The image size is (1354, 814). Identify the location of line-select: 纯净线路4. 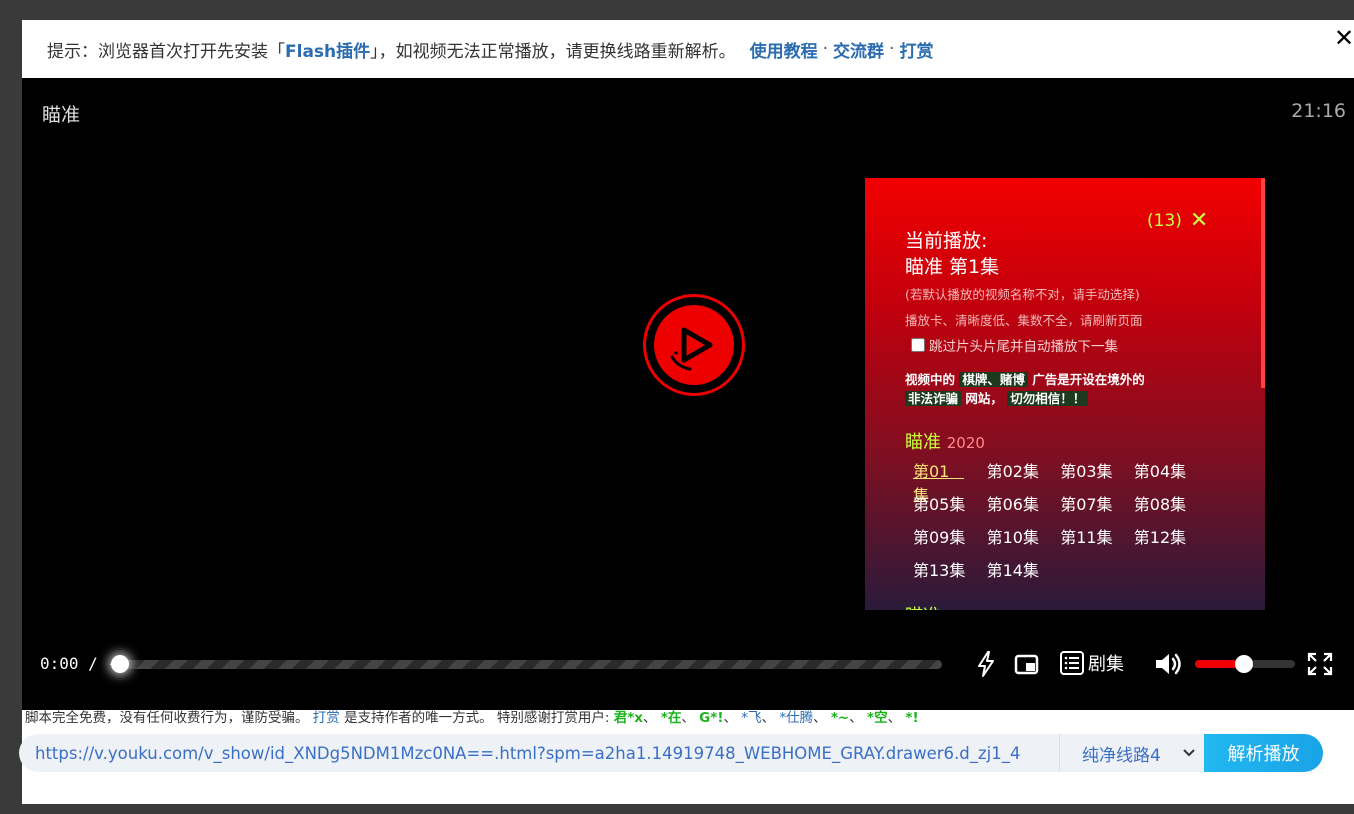
(1131, 753).